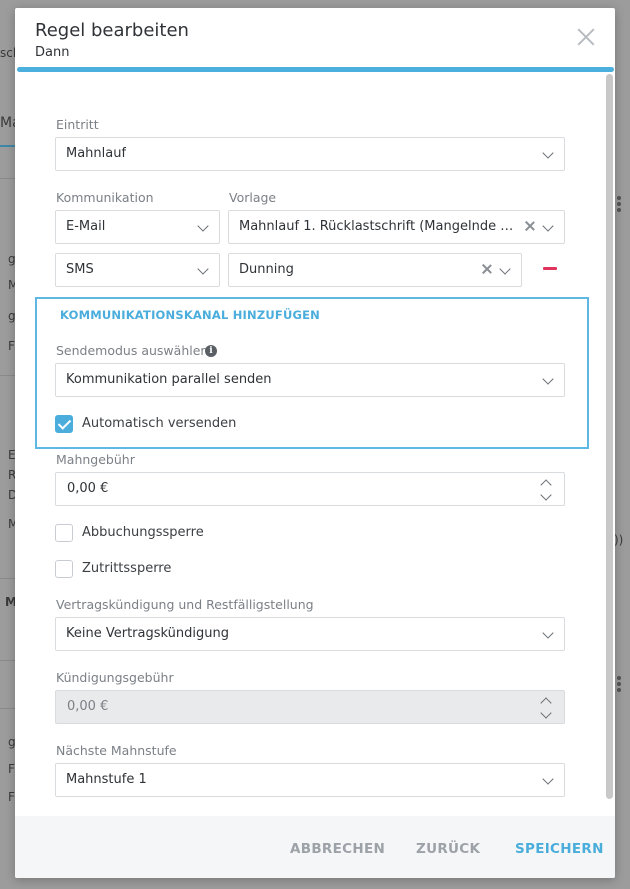  Describe the element at coordinates (266, 269) in the screenshot. I see `template-value: Dunning` at that location.